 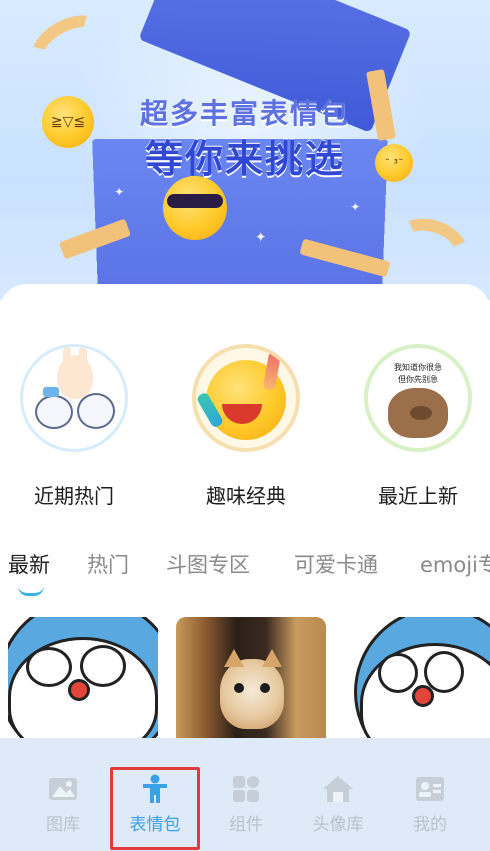 I want to click on tab-cute-cartoon: 可爱卡通, so click(x=336, y=564).